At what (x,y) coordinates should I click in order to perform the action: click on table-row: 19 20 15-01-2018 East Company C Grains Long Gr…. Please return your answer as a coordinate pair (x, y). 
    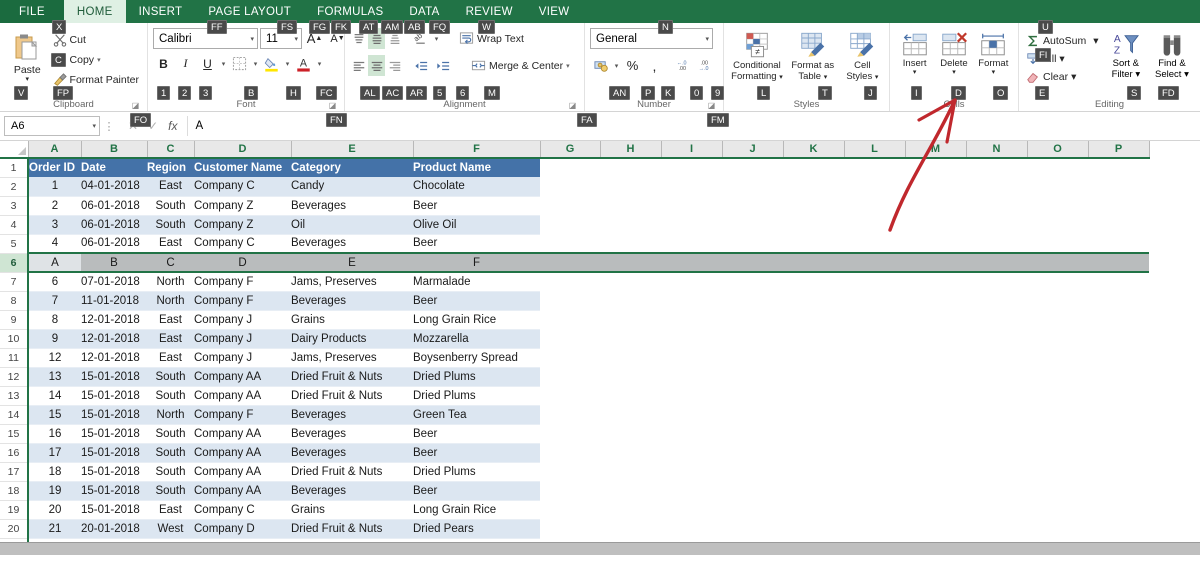
    Looking at the image, I should click on (574, 510).